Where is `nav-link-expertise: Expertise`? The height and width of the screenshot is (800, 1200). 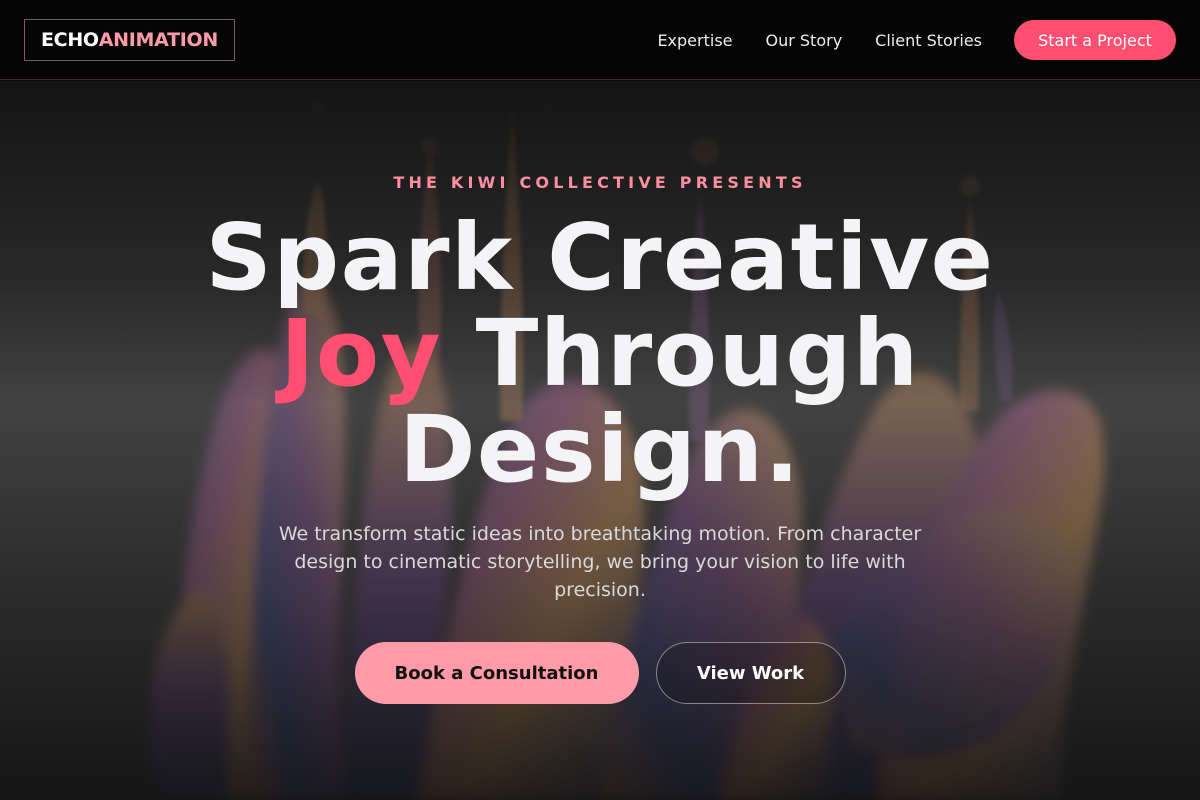 nav-link-expertise: Expertise is located at coordinates (694, 40).